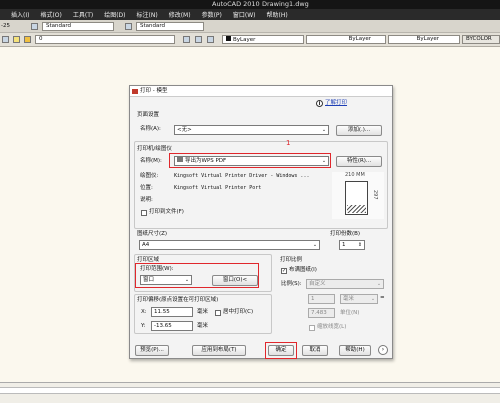 This screenshot has height=403, width=500. I want to click on dialog-title-bar: 打印 - 模型, so click(261, 91).